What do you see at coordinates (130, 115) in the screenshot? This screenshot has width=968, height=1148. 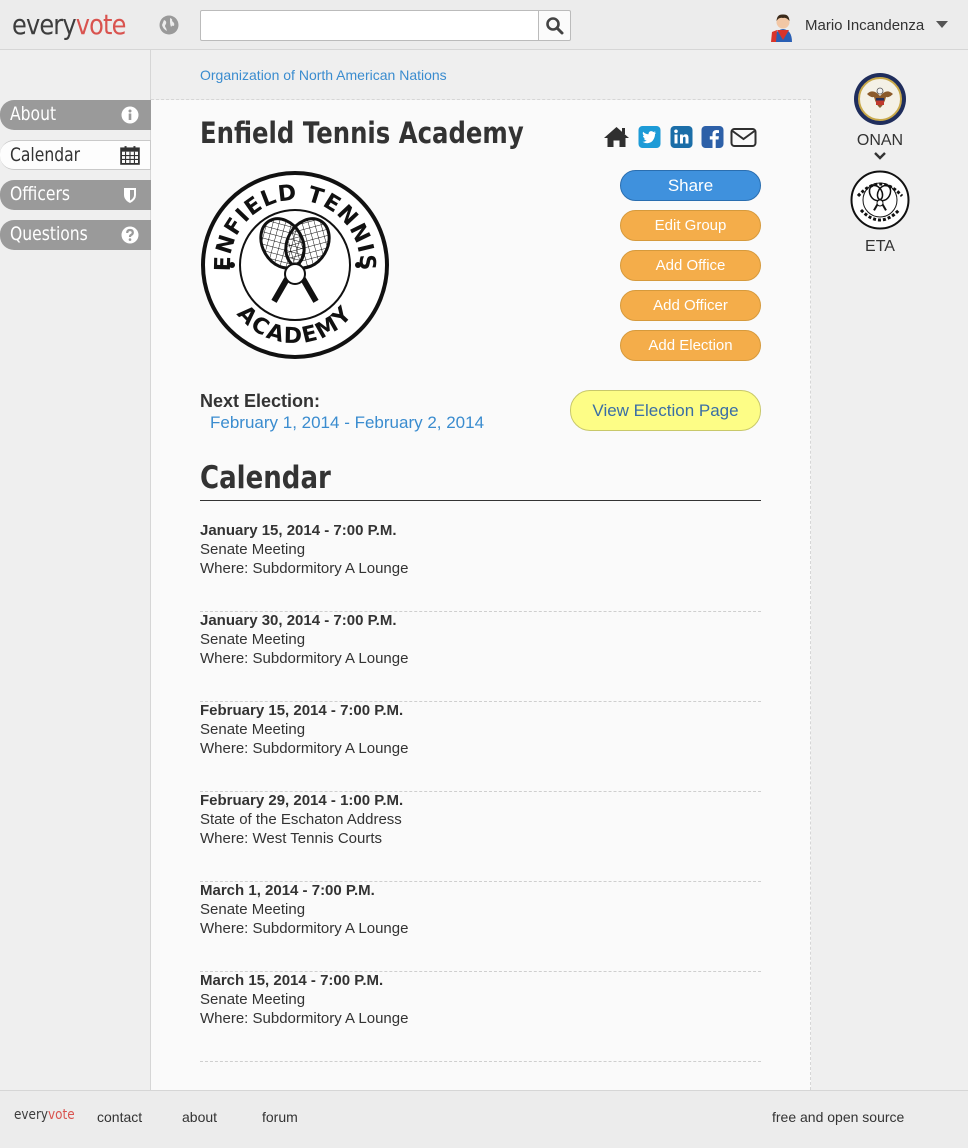 I see `info-icon` at bounding box center [130, 115].